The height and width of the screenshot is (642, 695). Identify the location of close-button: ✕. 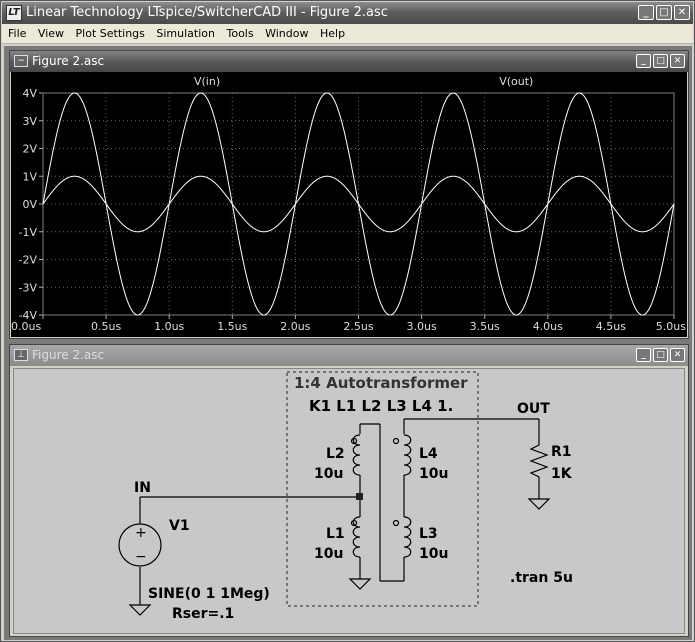
(682, 12).